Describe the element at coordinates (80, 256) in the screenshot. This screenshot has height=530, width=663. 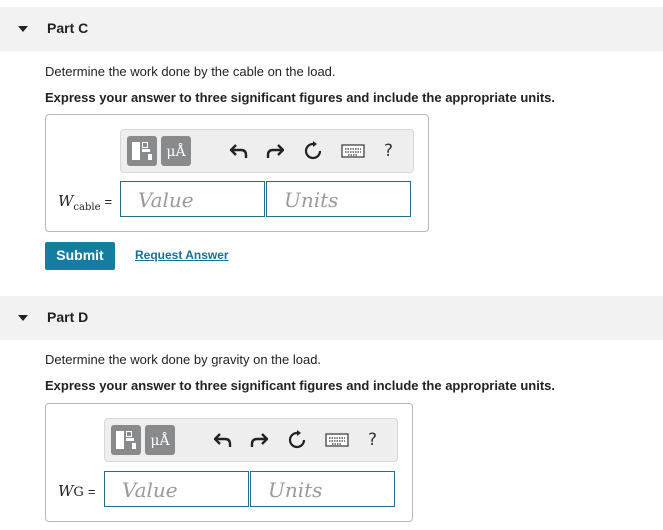
I see `submit-button: Submit` at that location.